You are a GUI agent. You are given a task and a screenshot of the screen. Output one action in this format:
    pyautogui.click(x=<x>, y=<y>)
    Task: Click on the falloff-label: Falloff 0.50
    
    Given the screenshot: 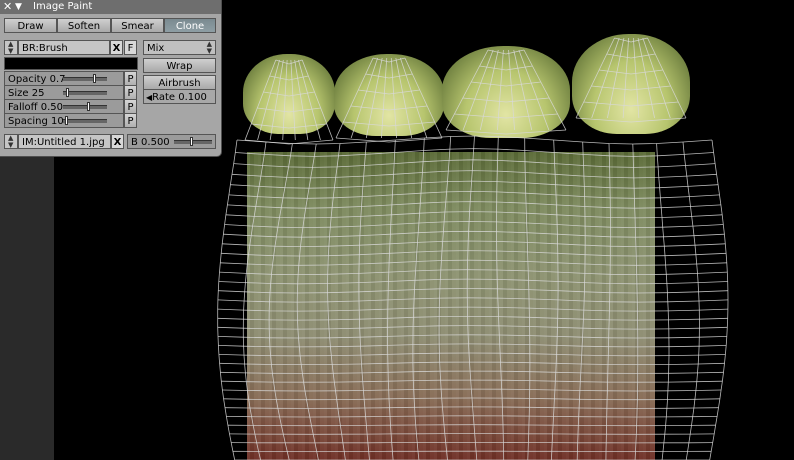 What is the action you would take?
    pyautogui.click(x=35, y=107)
    